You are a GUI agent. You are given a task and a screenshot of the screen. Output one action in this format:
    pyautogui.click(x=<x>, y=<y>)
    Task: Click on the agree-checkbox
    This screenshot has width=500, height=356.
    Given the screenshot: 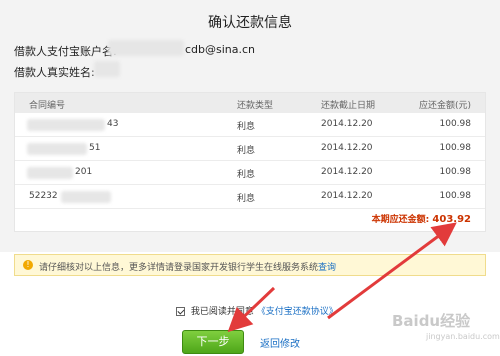 What is the action you would take?
    pyautogui.click(x=180, y=311)
    